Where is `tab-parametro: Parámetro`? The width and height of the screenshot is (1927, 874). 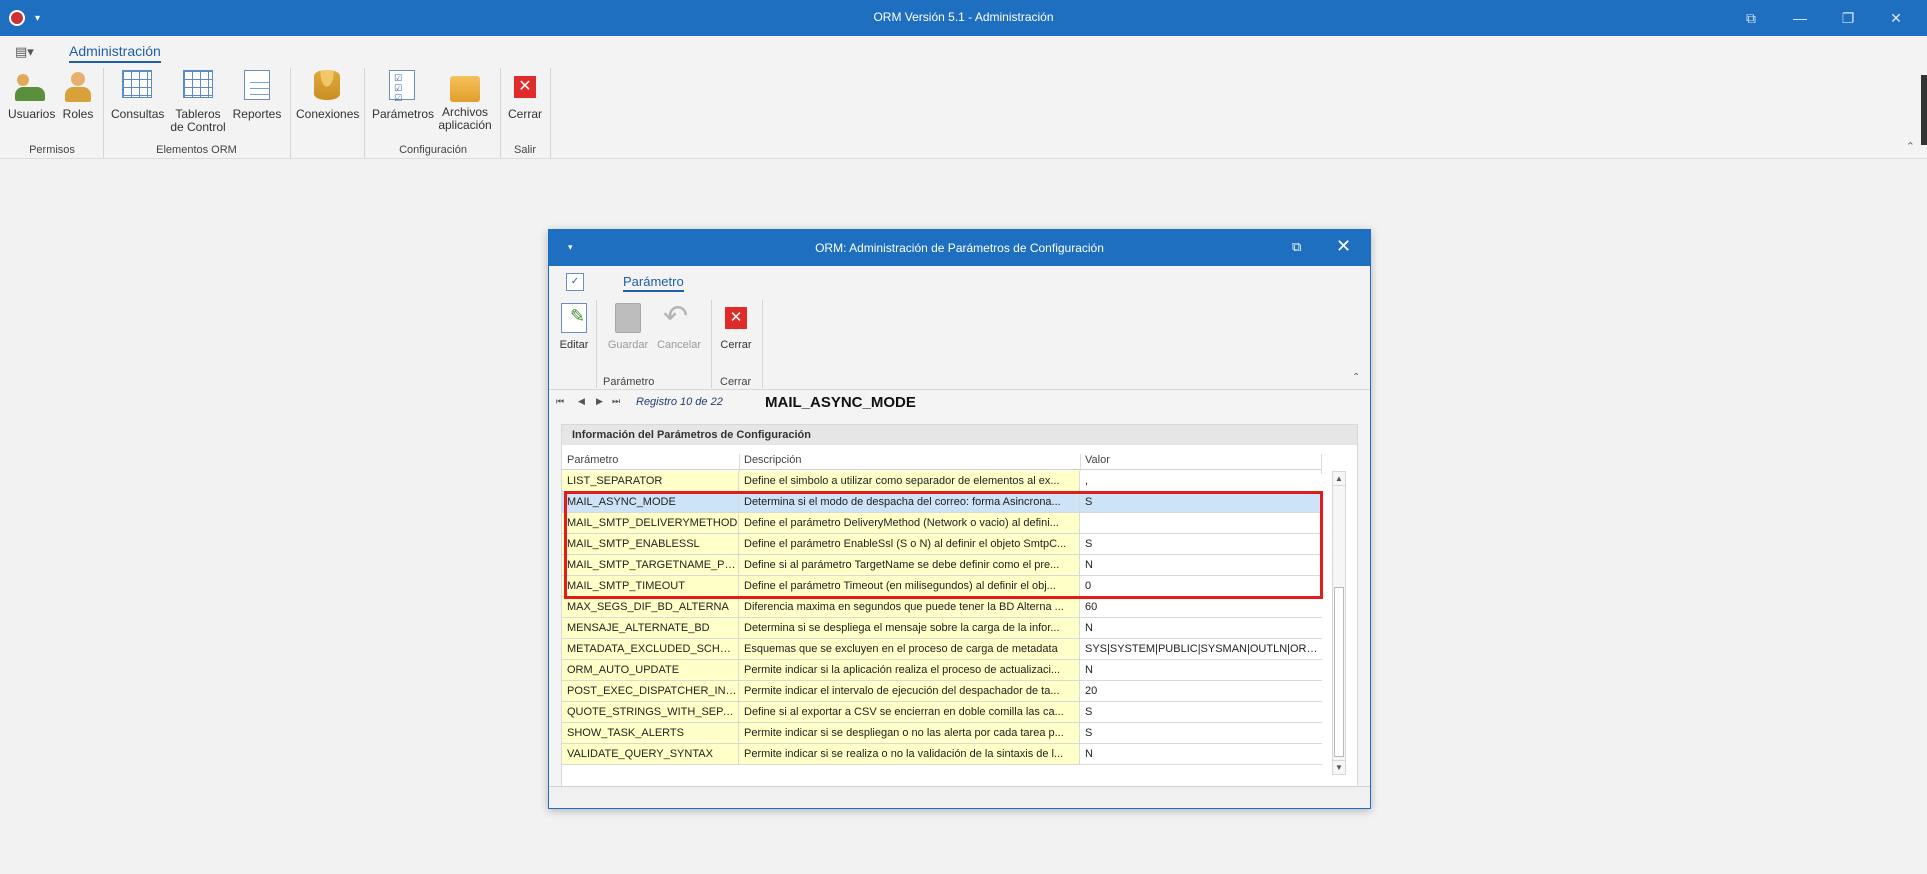 tab-parametro: Parámetro is located at coordinates (653, 283).